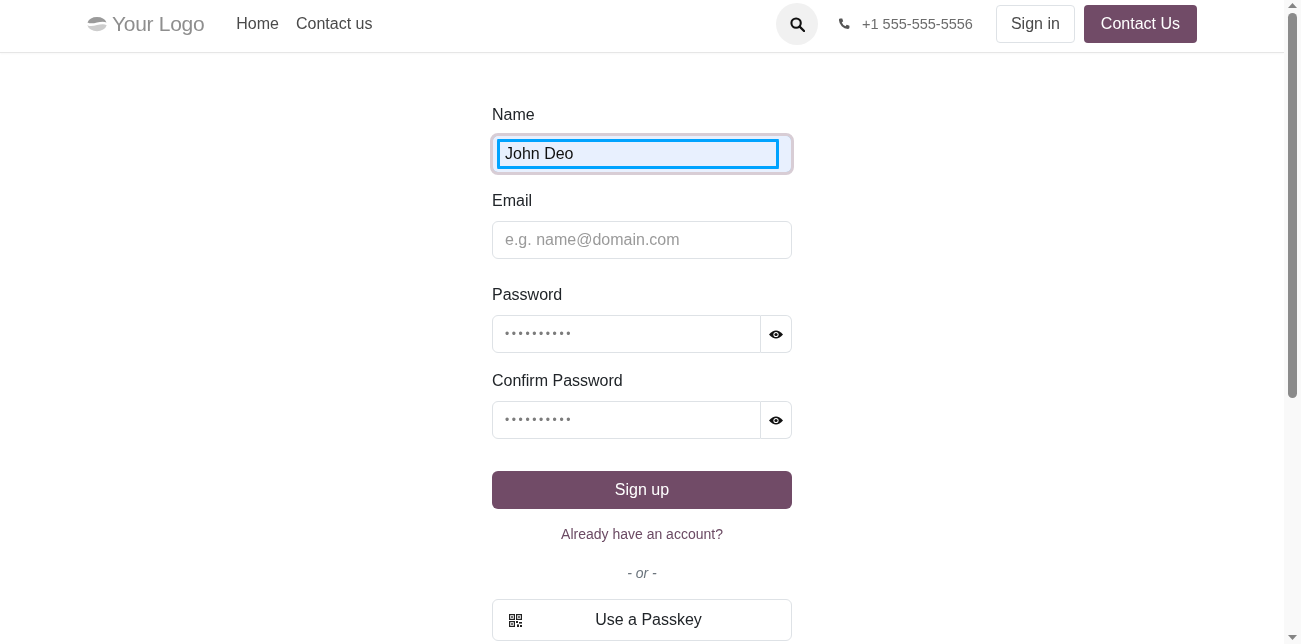 This screenshot has height=644, width=1301. What do you see at coordinates (334, 24) in the screenshot?
I see `nav-link: Contact us` at bounding box center [334, 24].